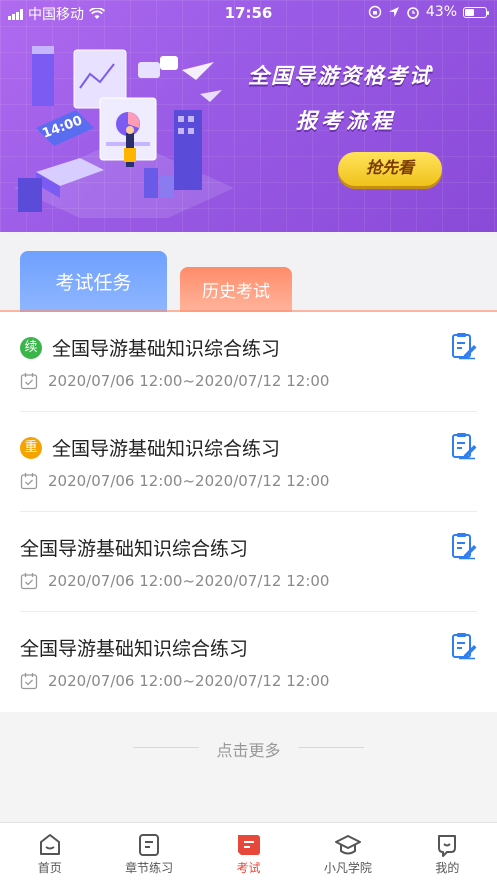 This screenshot has width=497, height=883. Describe the element at coordinates (149, 868) in the screenshot. I see `nav-chapter-label: 章节练习` at that location.